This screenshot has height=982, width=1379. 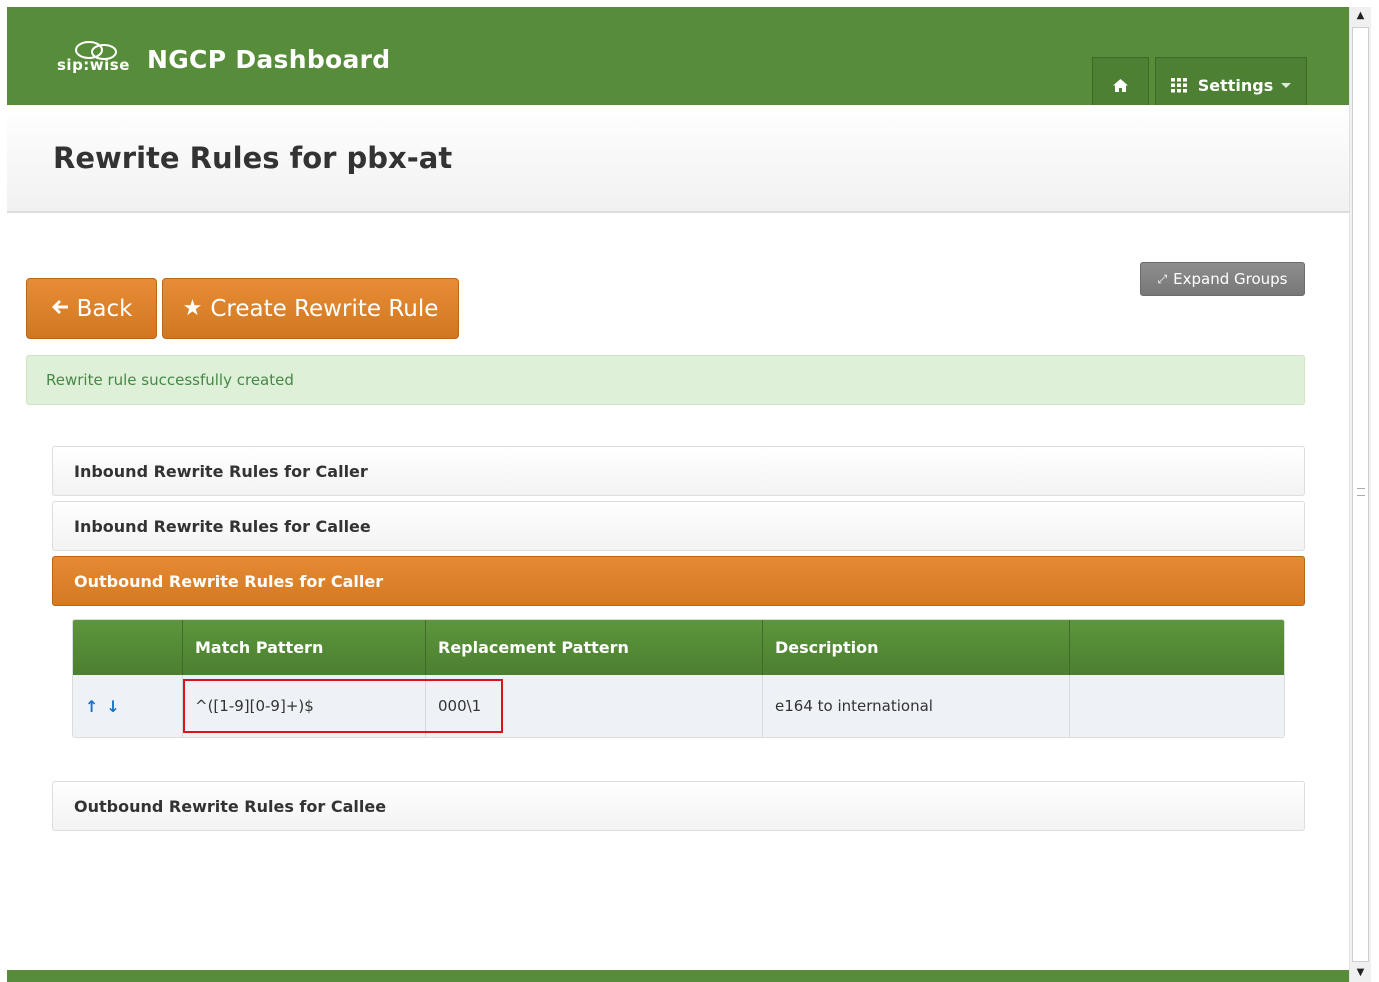 I want to click on scroll-up-icon: ▲, so click(x=1360, y=16).